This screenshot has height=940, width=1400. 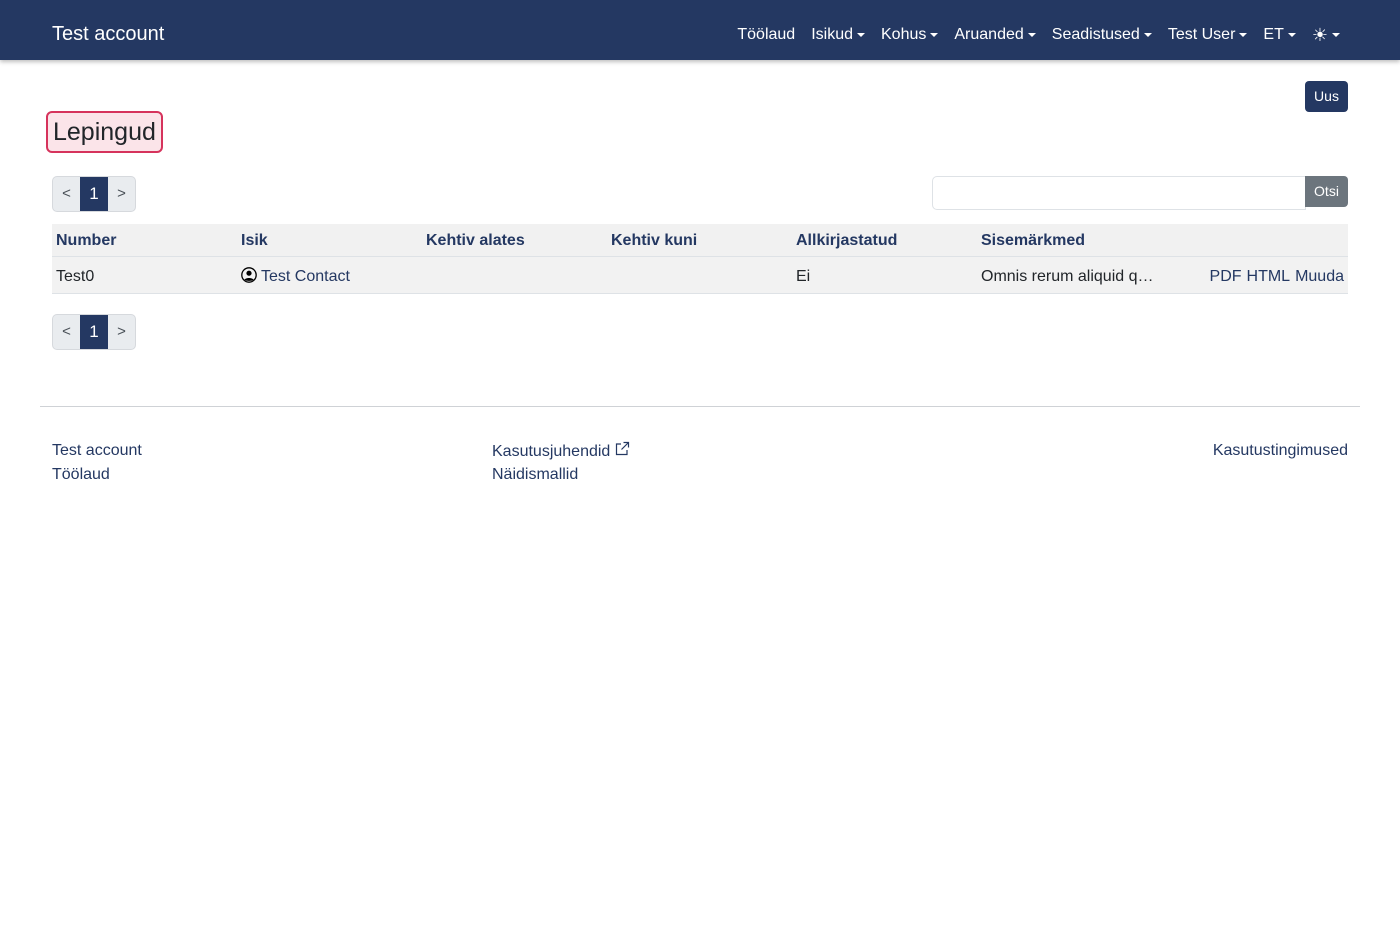 I want to click on nav-item-label: Kohus, so click(x=904, y=34).